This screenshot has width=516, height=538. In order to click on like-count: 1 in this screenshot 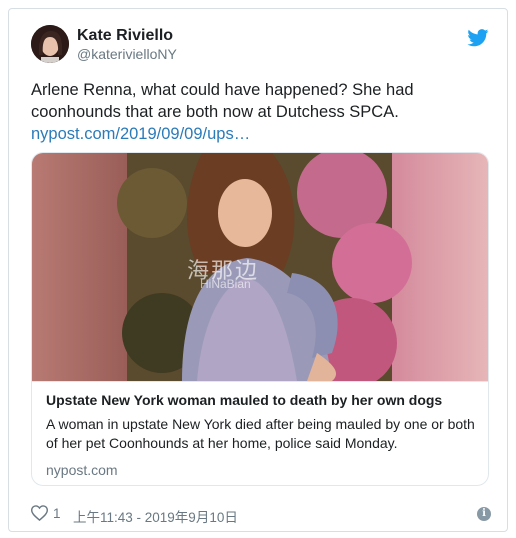, I will do `click(57, 513)`.